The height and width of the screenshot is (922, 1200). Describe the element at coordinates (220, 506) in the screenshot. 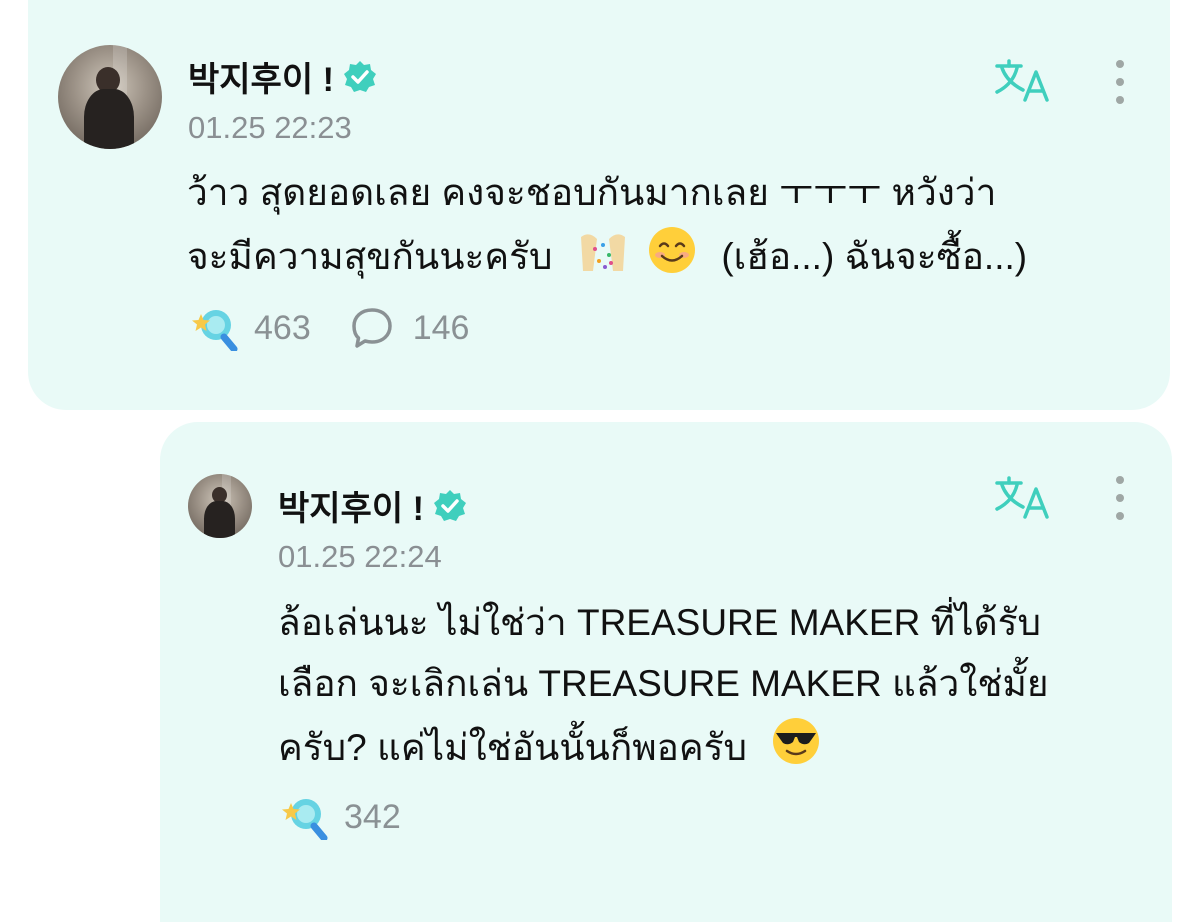

I see `reply-author-avatar` at that location.